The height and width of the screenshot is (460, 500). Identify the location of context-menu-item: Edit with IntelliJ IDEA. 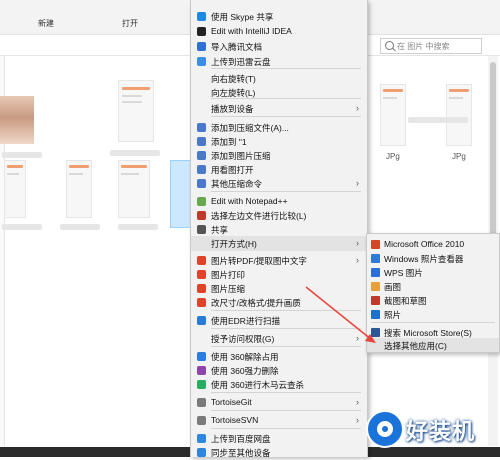
(279, 31).